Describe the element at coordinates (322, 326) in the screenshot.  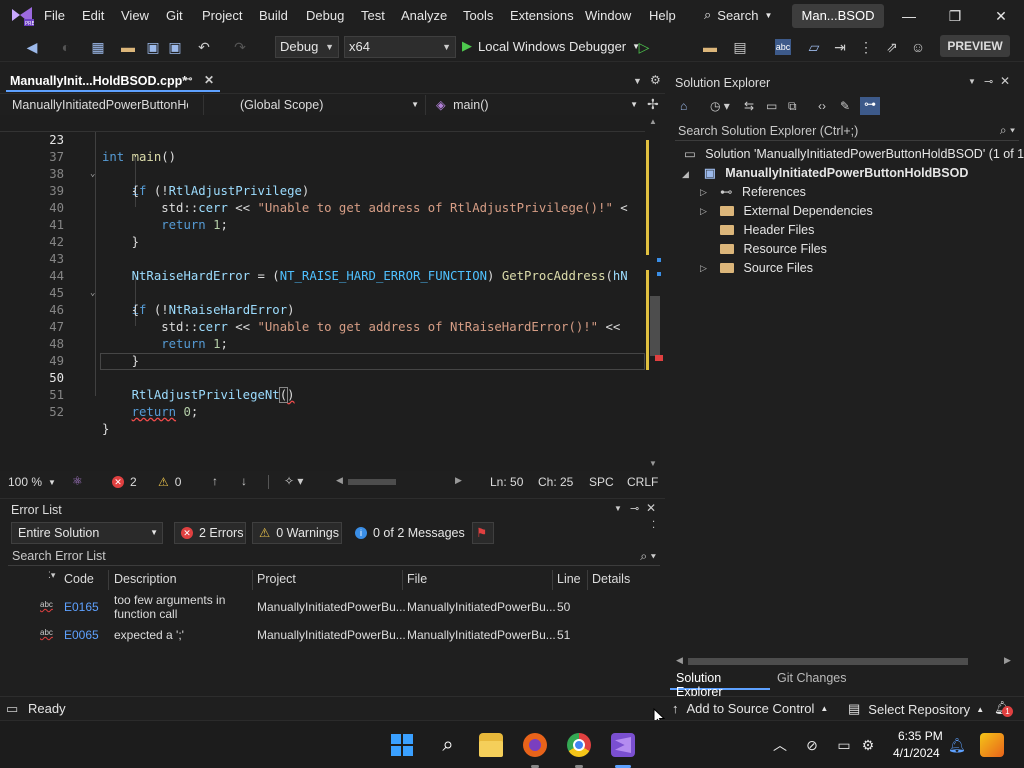
I see `code-line: 47 return 1;` at that location.